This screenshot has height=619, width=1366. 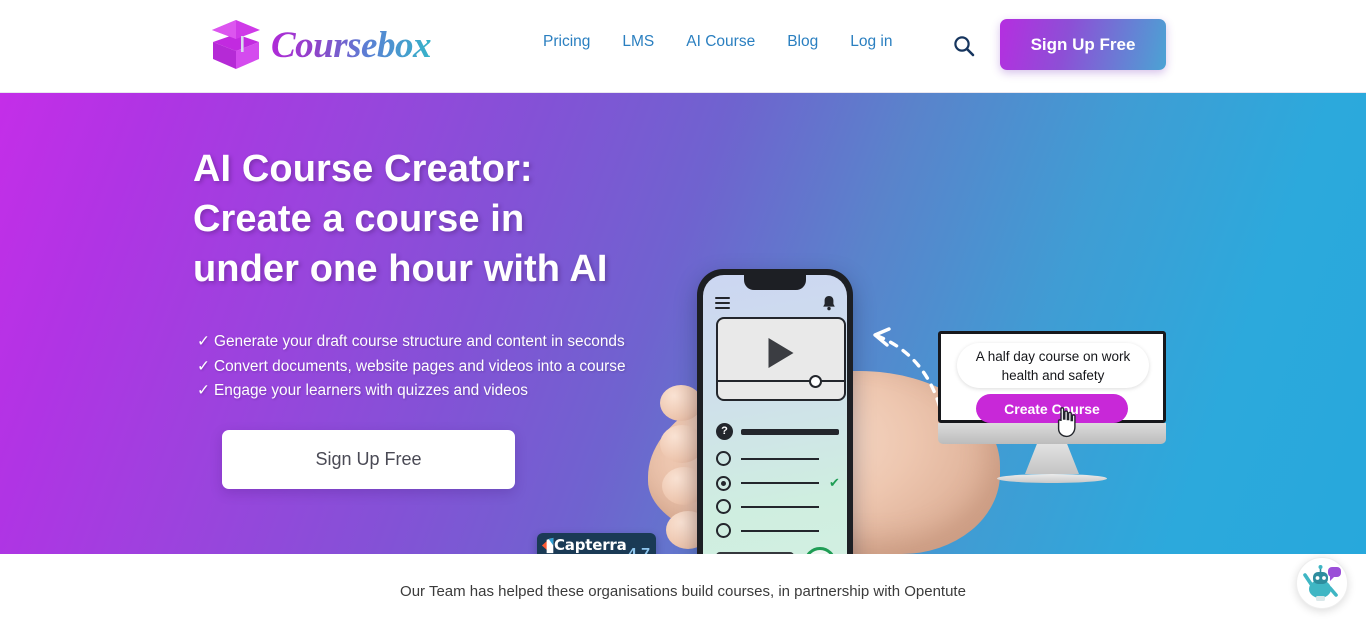 I want to click on main-nav: Pricing LMS AI Course Blog Log in, so click(x=725, y=42).